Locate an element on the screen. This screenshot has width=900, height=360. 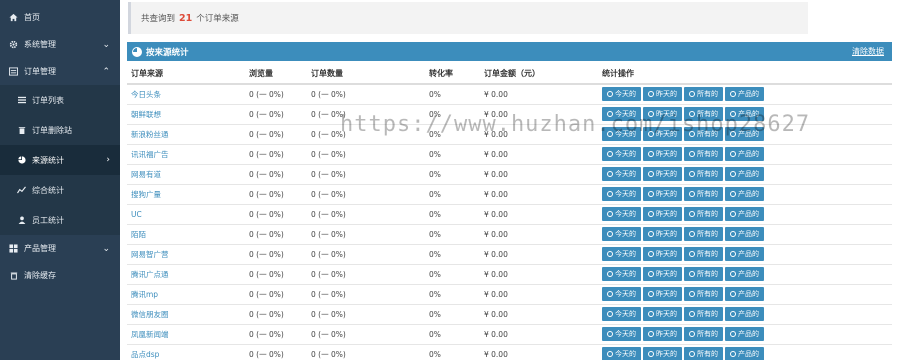
source-cell: 品点dsp is located at coordinates (186, 351).